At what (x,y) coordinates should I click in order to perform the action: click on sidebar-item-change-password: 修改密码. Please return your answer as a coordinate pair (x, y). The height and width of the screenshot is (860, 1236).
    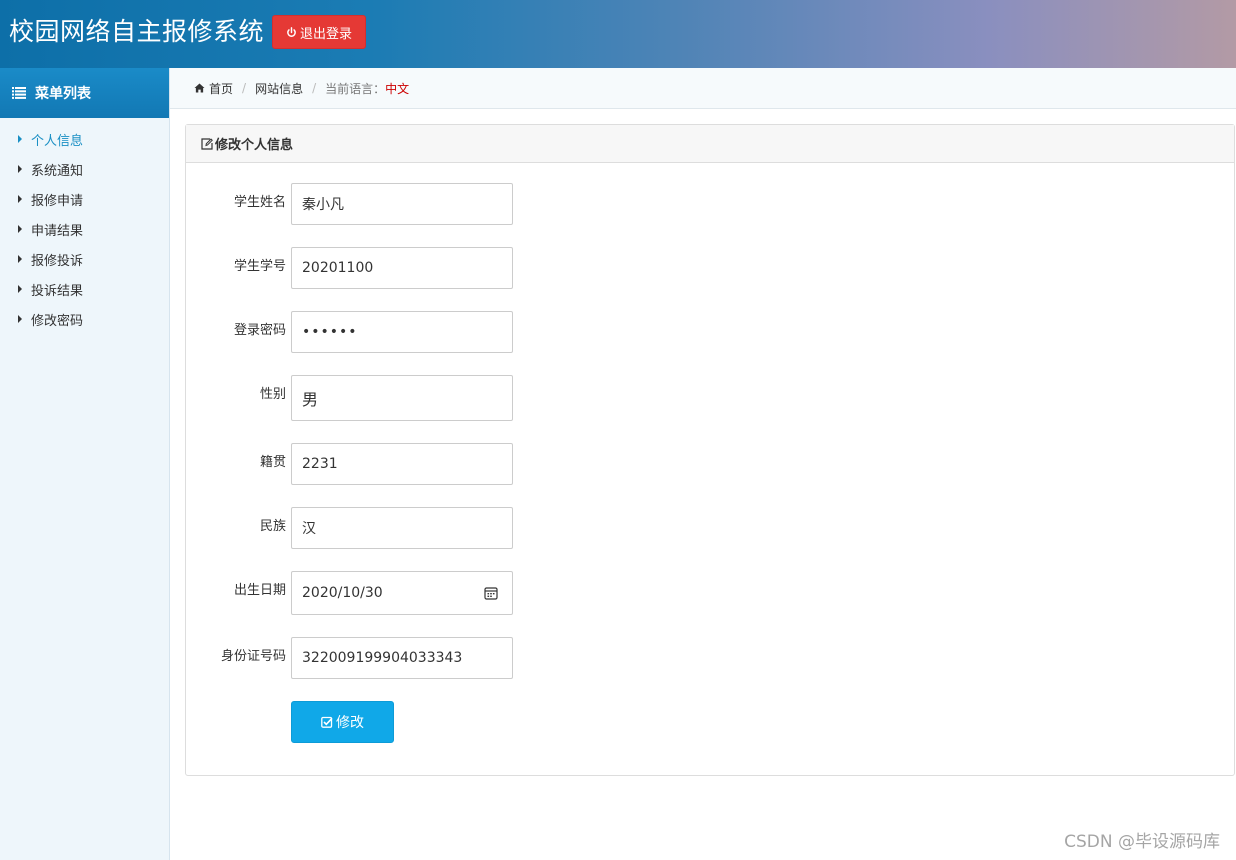
    Looking at the image, I should click on (84, 319).